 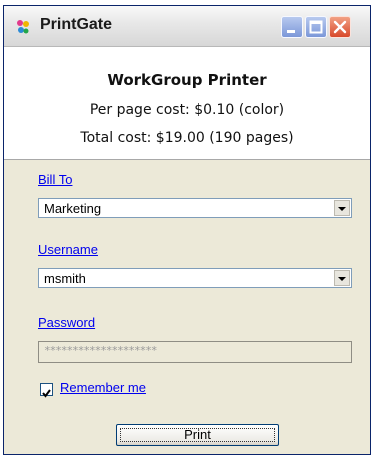 What do you see at coordinates (187, 80) in the screenshot?
I see `printer-name: WorkGroup Printer` at bounding box center [187, 80].